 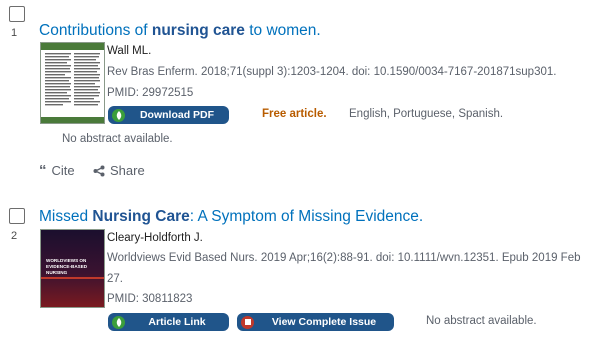 I want to click on button-label: Download PDF, so click(x=177, y=115).